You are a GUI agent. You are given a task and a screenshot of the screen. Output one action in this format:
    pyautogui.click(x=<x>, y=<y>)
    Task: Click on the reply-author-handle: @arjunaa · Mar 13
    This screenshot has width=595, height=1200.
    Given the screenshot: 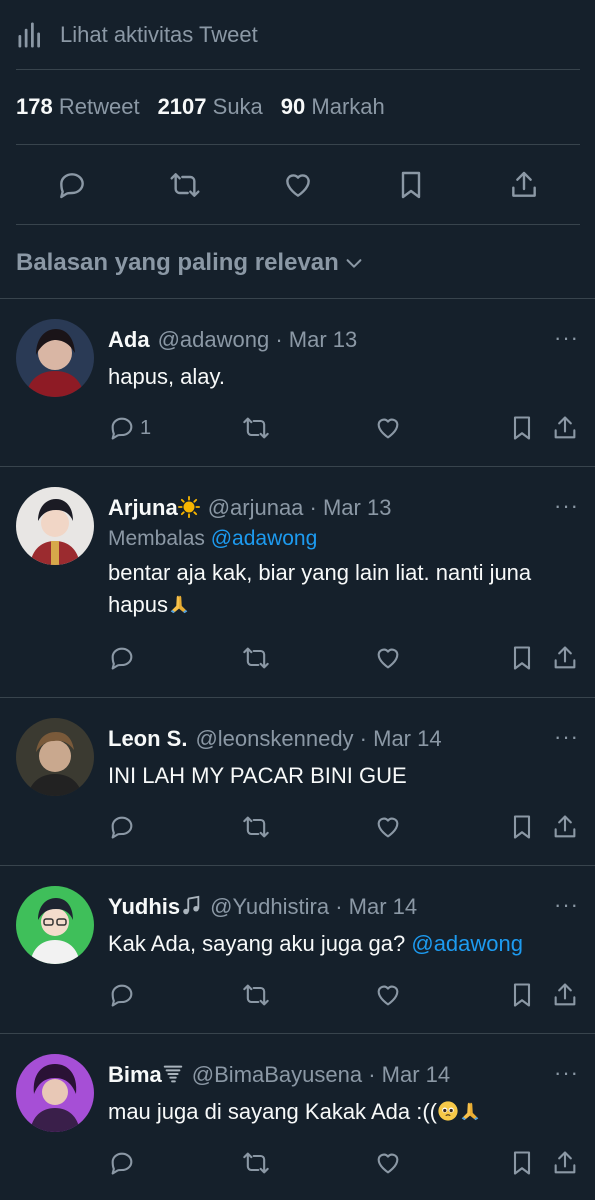 What is the action you would take?
    pyautogui.click(x=300, y=508)
    